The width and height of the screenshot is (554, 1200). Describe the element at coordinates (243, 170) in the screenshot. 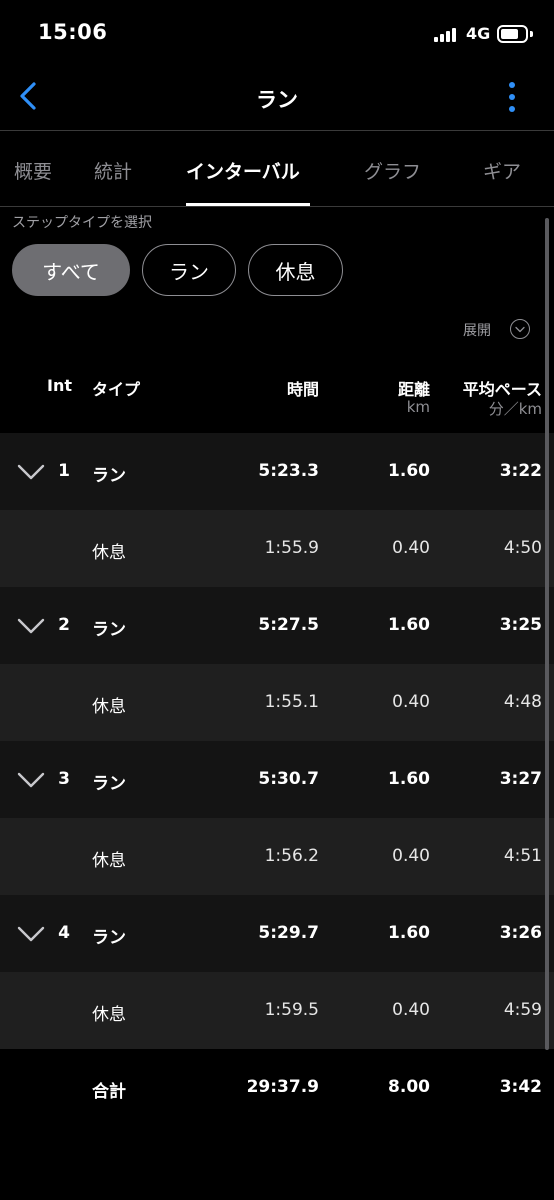

I see `tab-intervals: インターバル` at that location.